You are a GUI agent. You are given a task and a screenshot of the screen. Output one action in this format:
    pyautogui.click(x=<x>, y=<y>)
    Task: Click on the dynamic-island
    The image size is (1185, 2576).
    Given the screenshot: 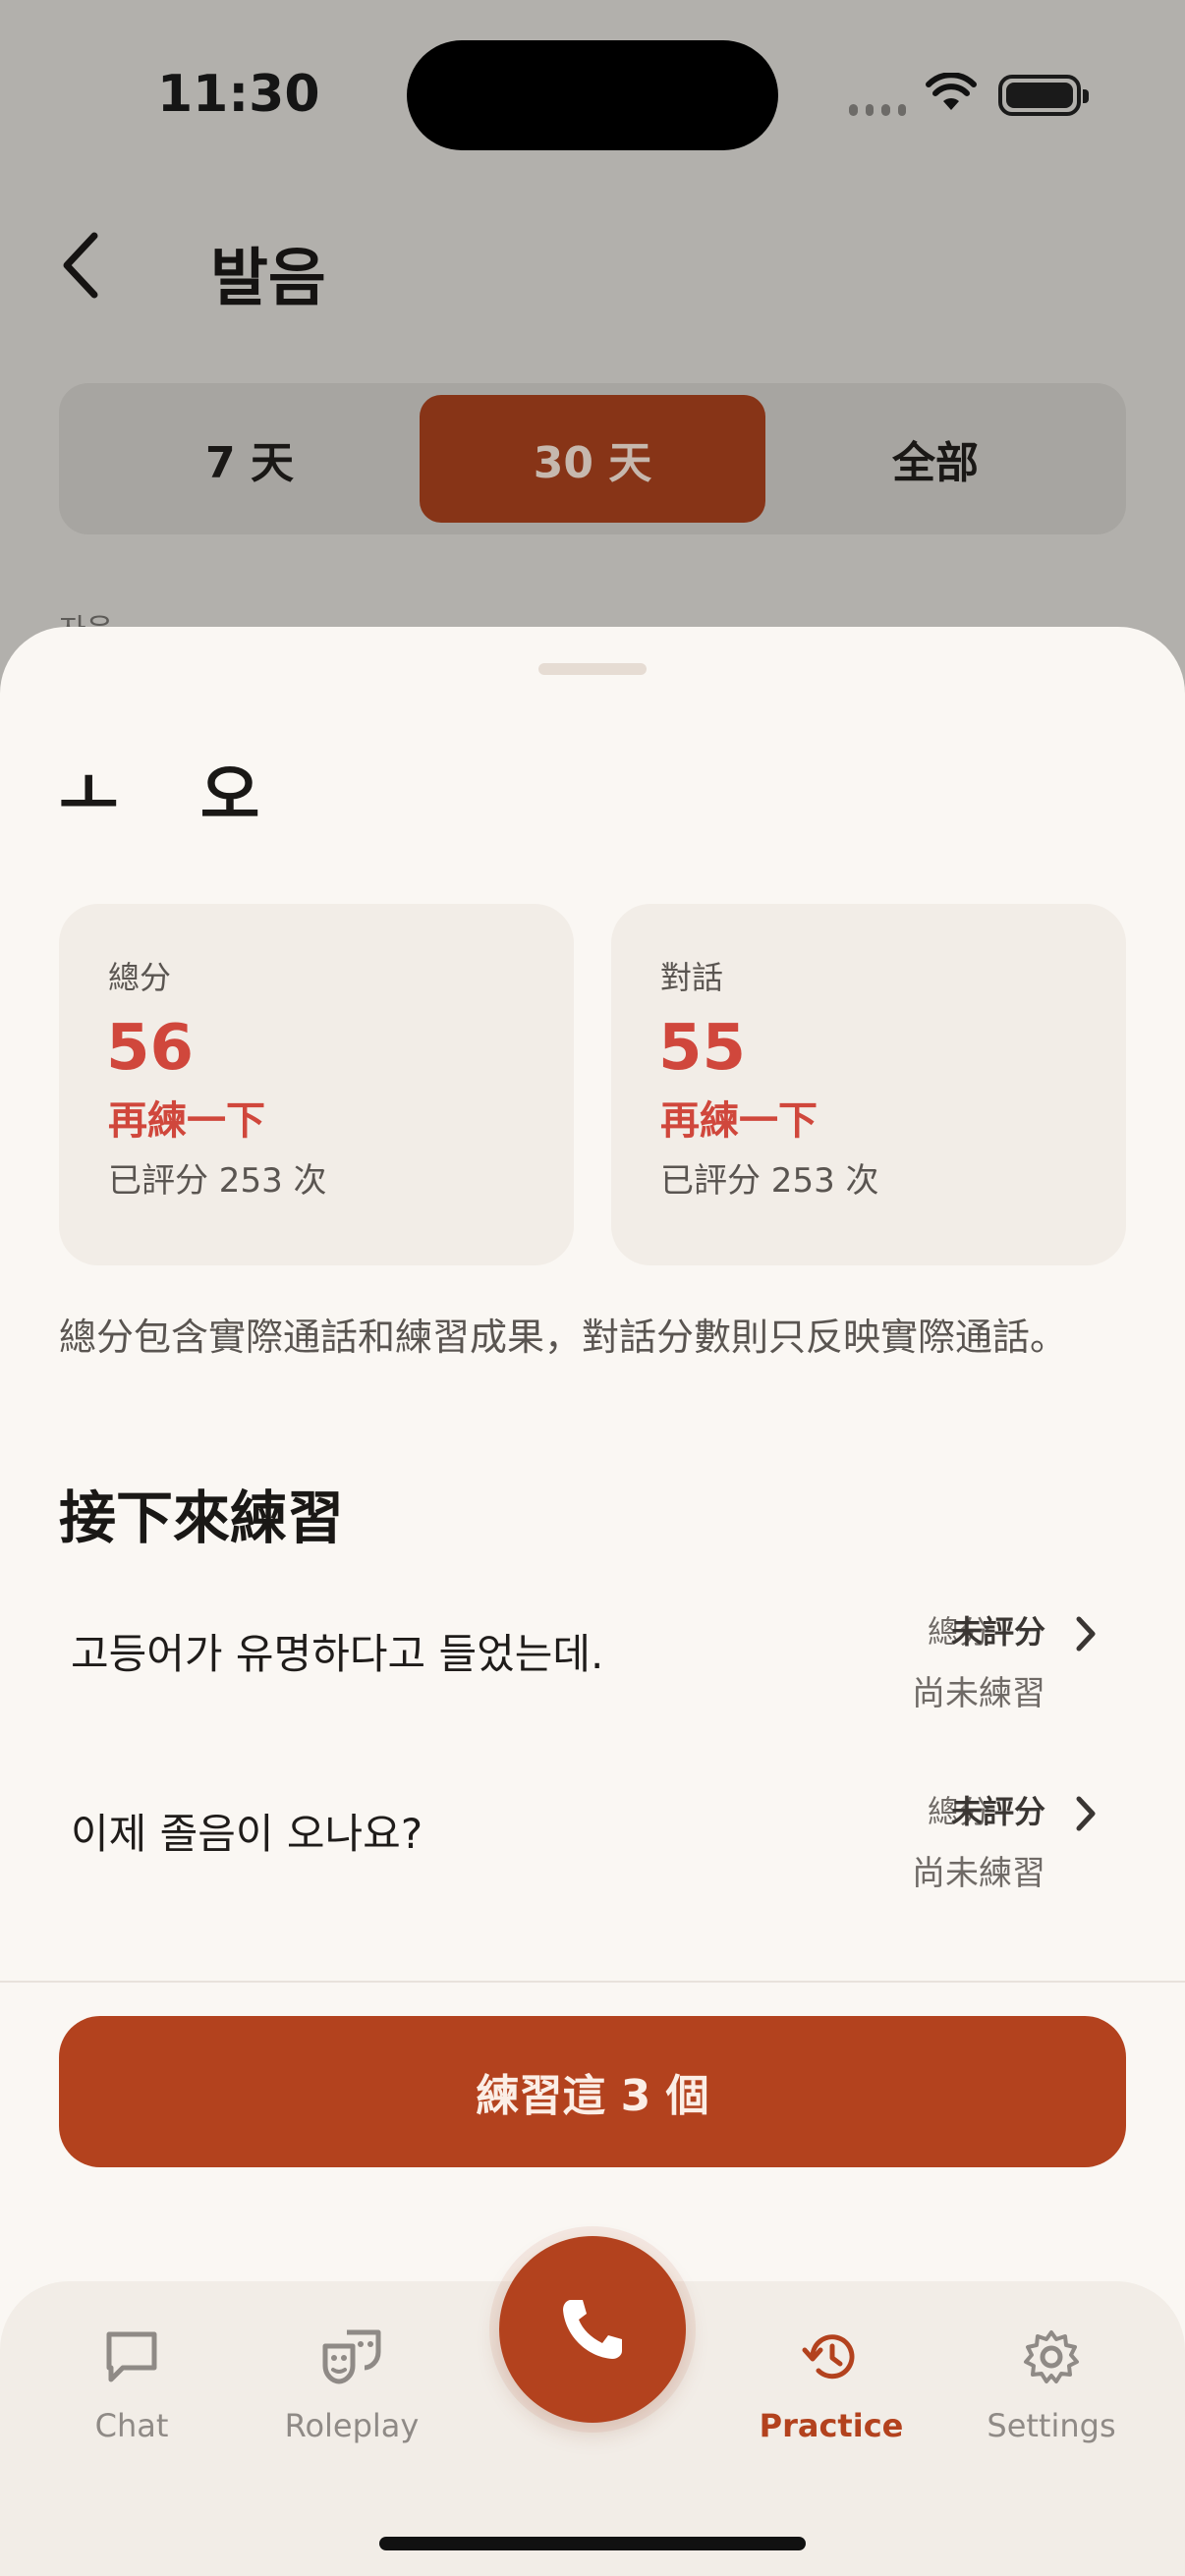 What is the action you would take?
    pyautogui.click(x=592, y=95)
    